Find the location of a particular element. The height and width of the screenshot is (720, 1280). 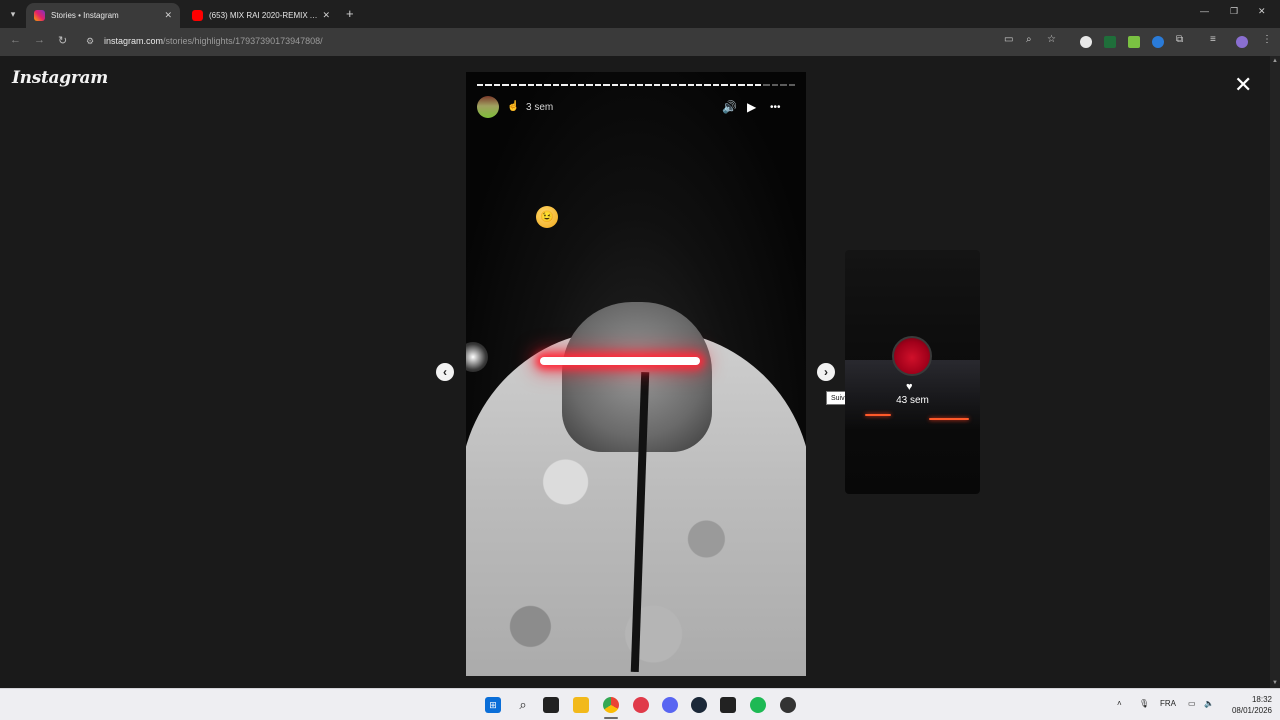

forward-icon: → is located at coordinates (39, 40).